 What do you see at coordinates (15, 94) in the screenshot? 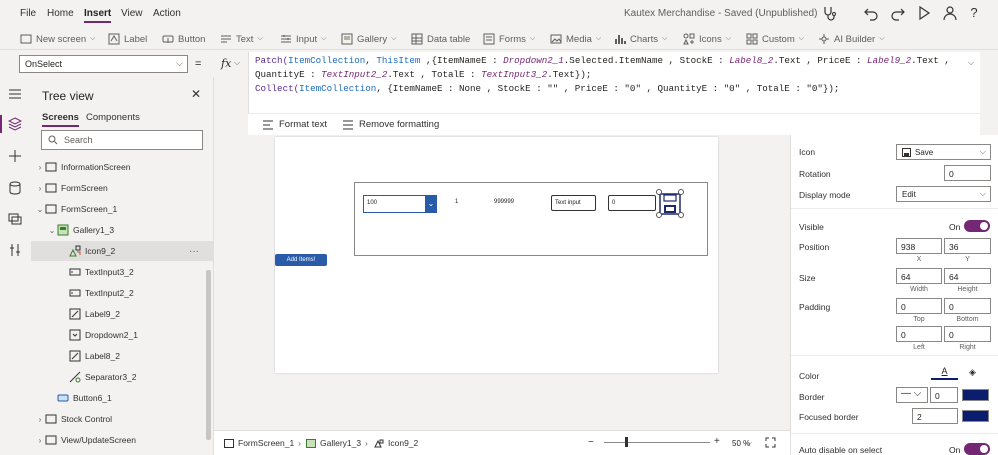
I see `hamburger-icon` at bounding box center [15, 94].